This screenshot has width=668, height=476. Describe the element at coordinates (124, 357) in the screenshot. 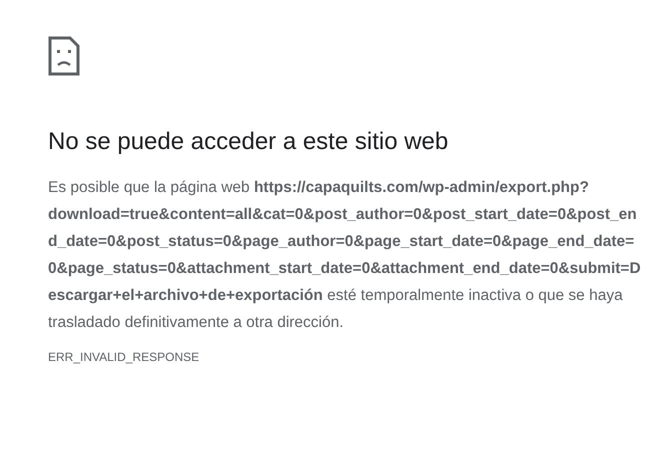

I see `error-code: ERR_INVALID_RESPONSE` at that location.